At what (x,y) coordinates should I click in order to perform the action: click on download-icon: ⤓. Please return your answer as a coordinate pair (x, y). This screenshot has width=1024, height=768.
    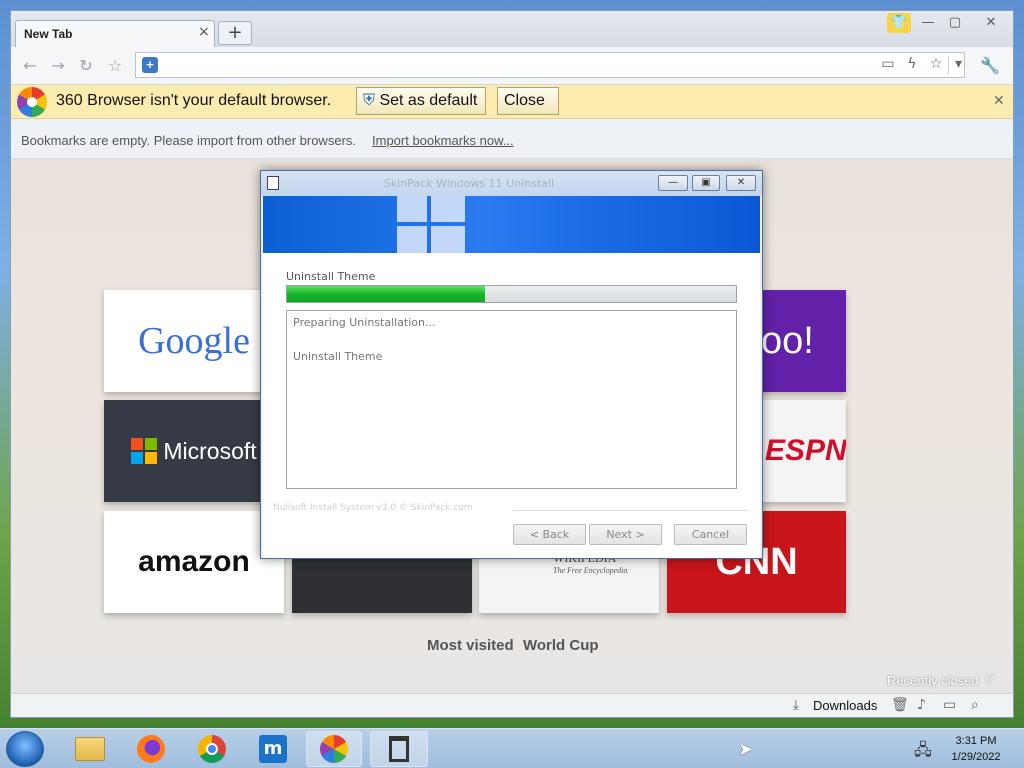
    Looking at the image, I should click on (796, 705).